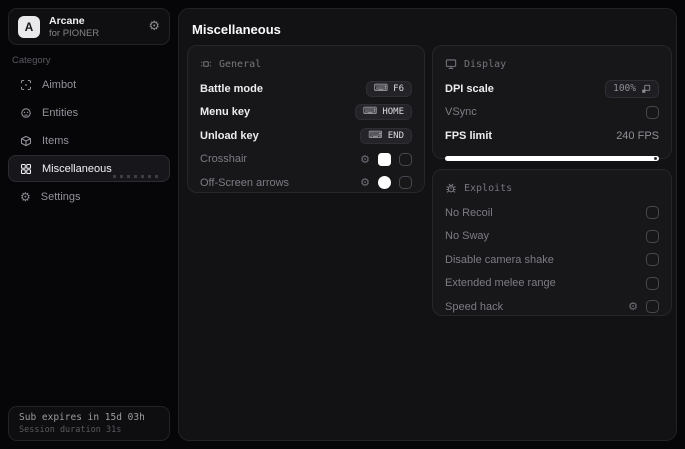  Describe the element at coordinates (26, 112) in the screenshot. I see `entities-icon` at that location.